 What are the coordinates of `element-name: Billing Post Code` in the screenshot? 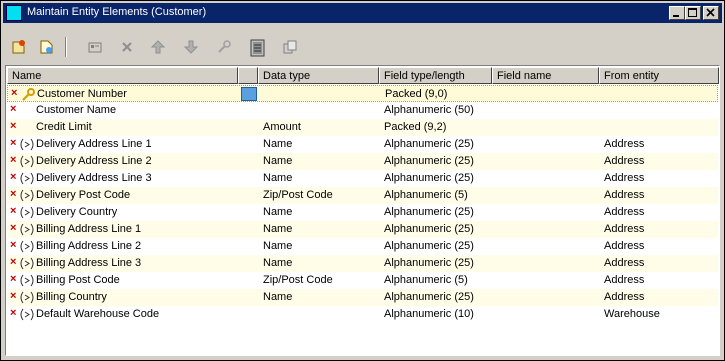 It's located at (78, 280).